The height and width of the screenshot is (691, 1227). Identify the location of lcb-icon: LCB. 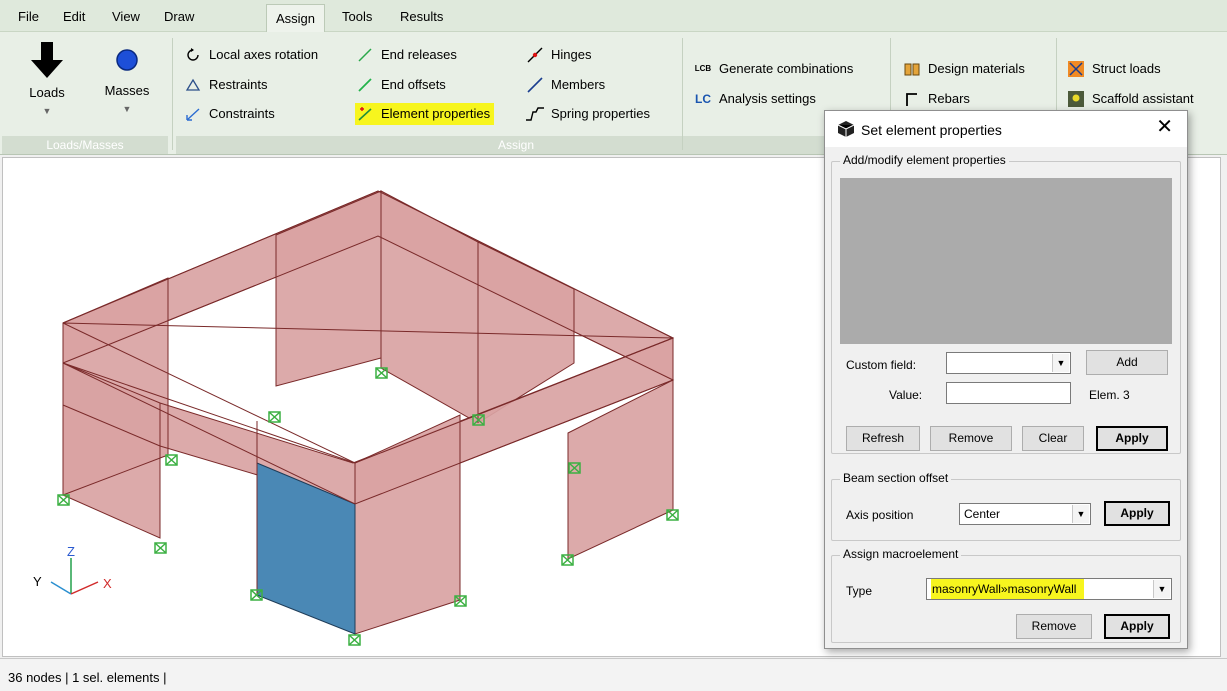
(703, 68).